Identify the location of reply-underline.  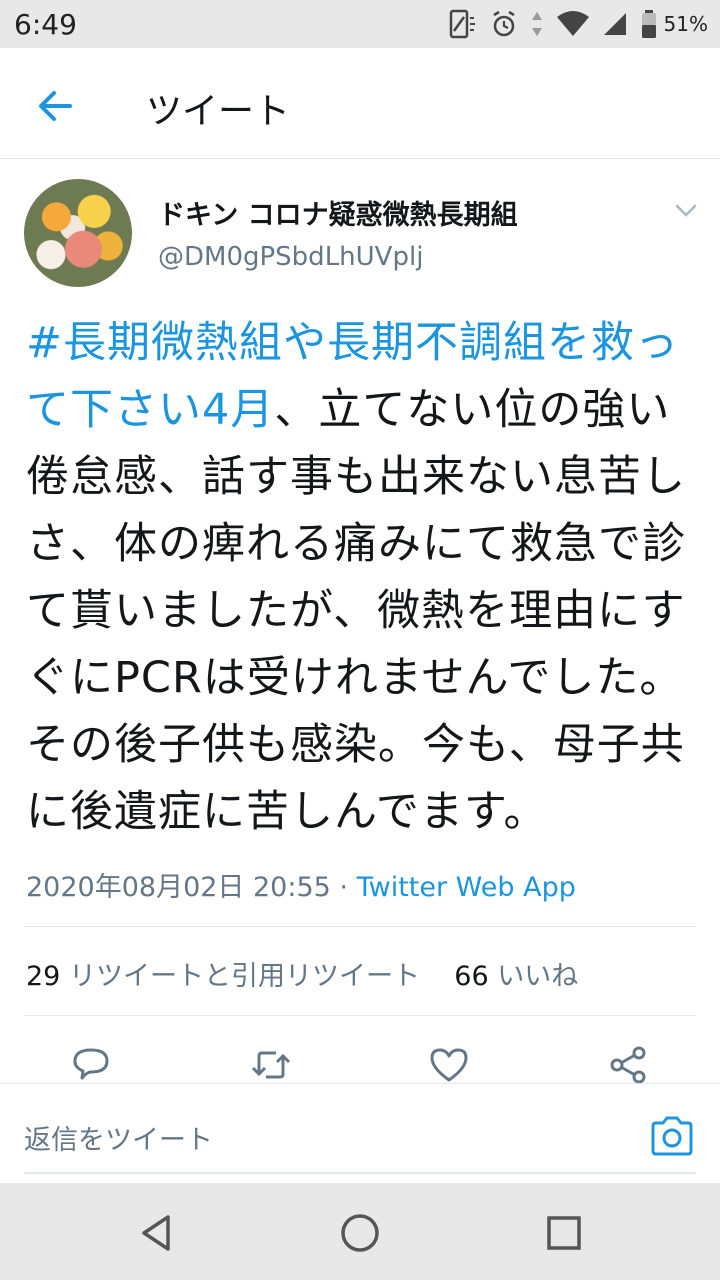
(360, 1173).